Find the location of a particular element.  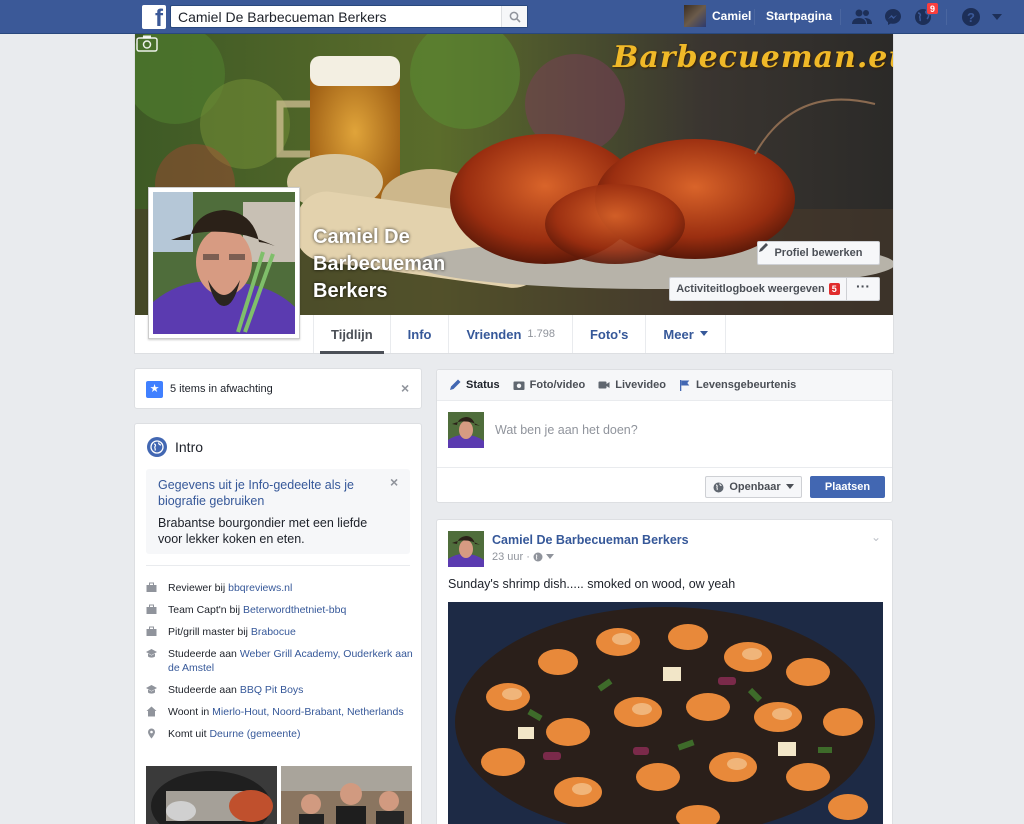

list-item: Pit/grill master bij Brabocue is located at coordinates (281, 632).